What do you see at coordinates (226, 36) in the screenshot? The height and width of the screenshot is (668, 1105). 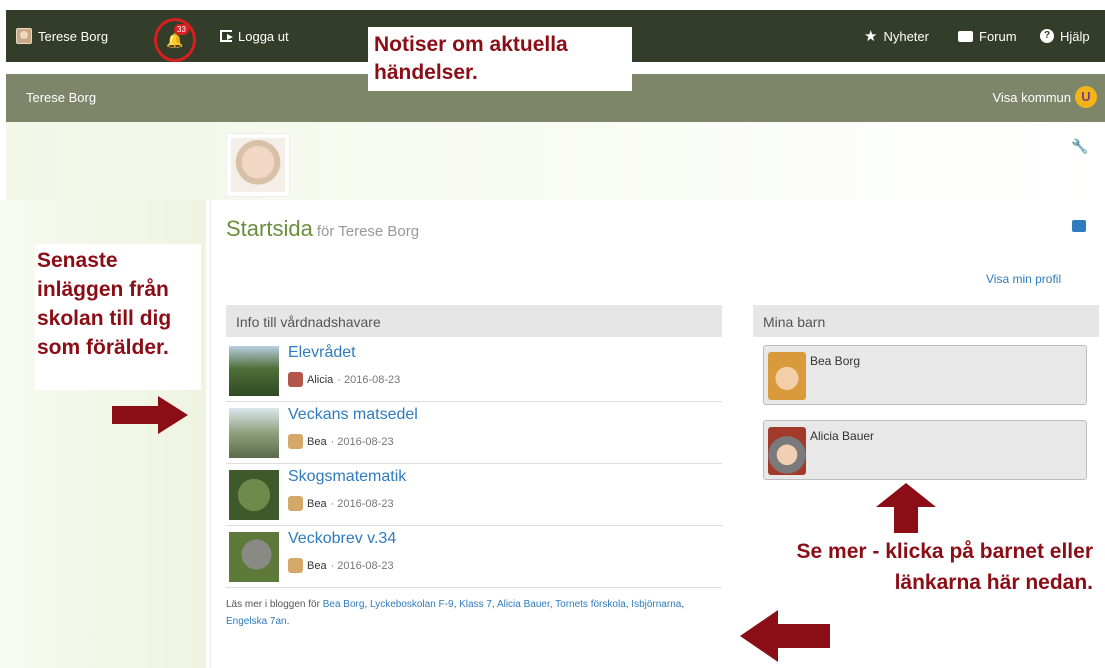 I see `logout-icon` at bounding box center [226, 36].